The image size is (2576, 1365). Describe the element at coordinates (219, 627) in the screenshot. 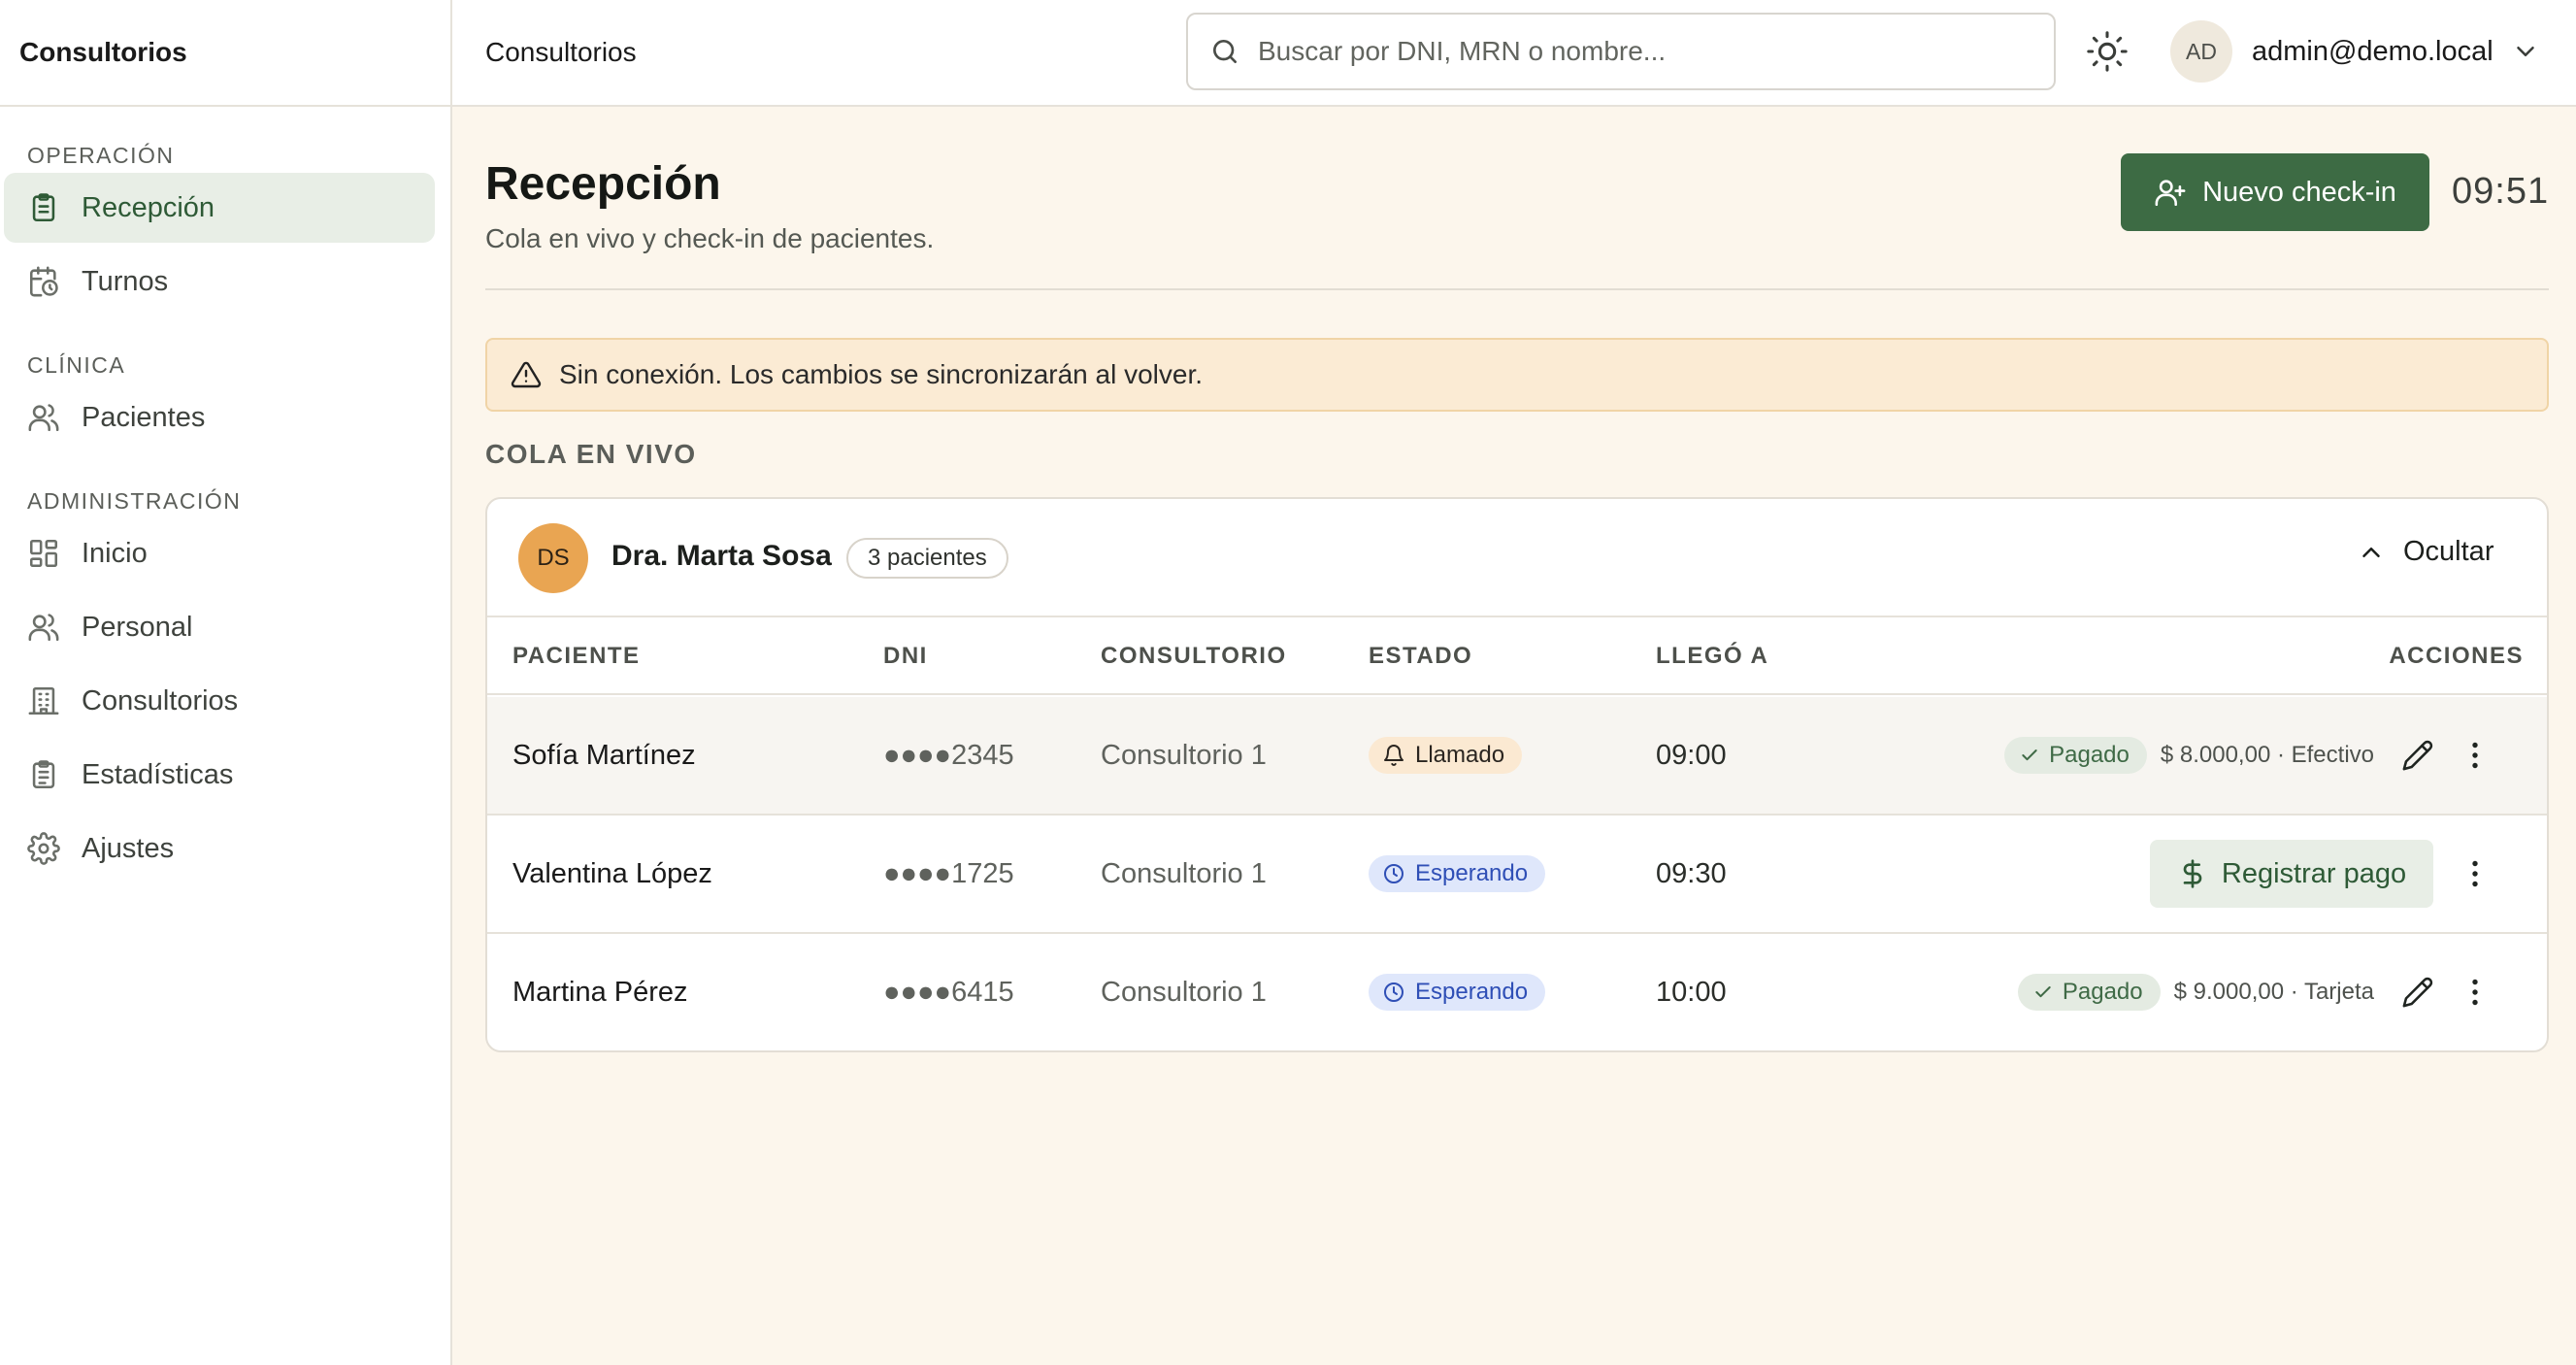

I see `sidebar-item-personal: Personal` at that location.